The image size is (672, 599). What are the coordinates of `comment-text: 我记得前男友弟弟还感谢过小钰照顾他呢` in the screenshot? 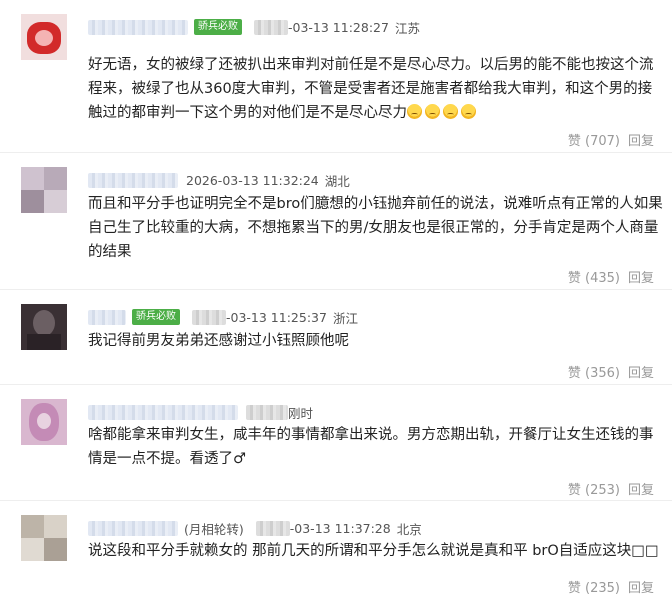 It's located at (218, 341).